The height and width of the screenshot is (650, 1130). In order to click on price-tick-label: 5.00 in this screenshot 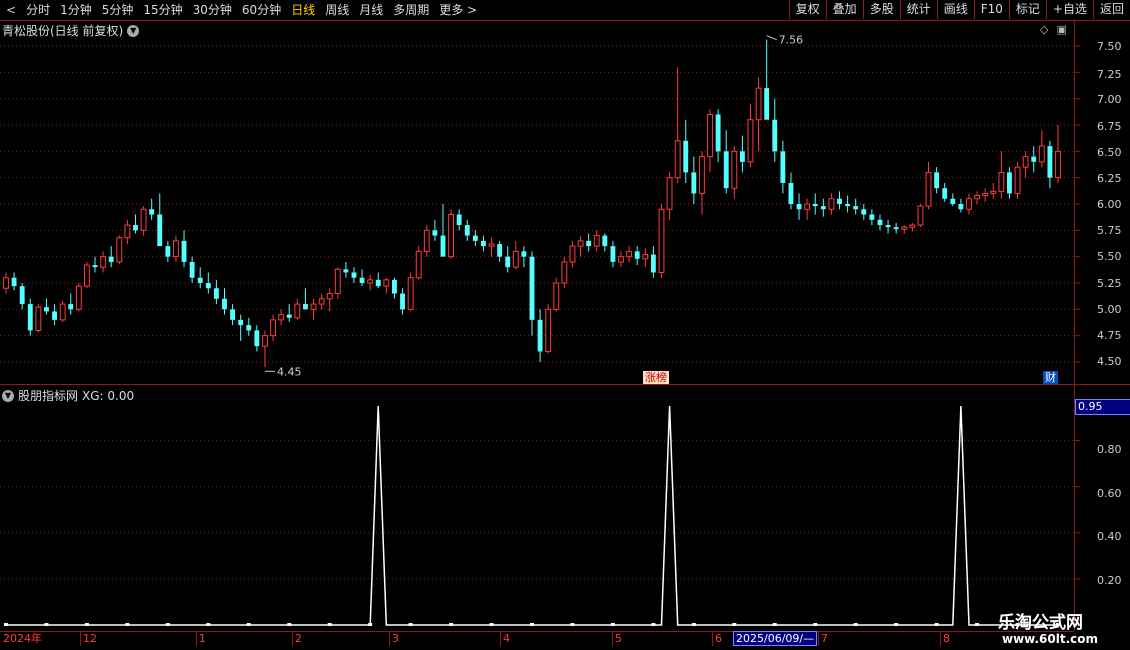, I will do `click(1109, 309)`.